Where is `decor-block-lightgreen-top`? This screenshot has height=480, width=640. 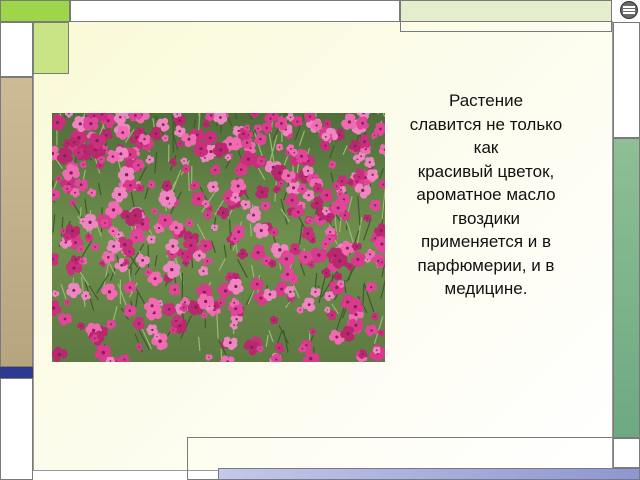
decor-block-lightgreen-top is located at coordinates (506, 11).